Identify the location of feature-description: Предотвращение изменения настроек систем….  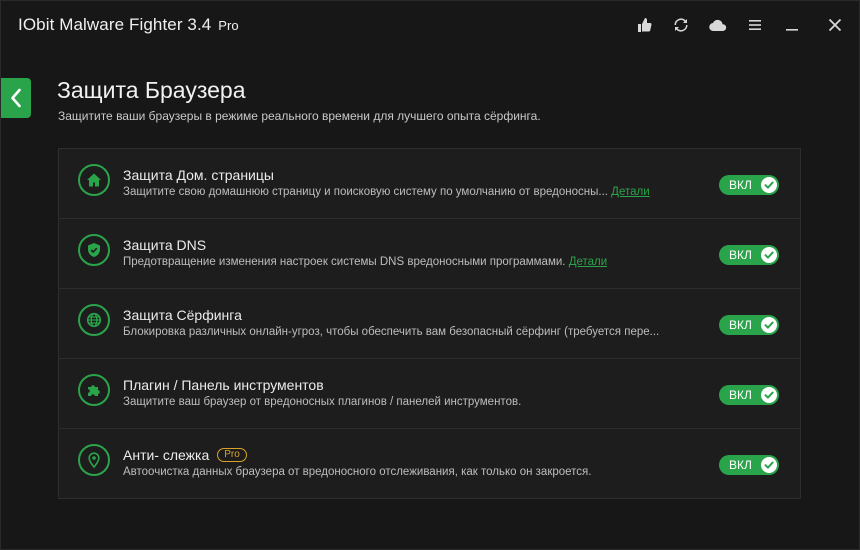
(365, 262).